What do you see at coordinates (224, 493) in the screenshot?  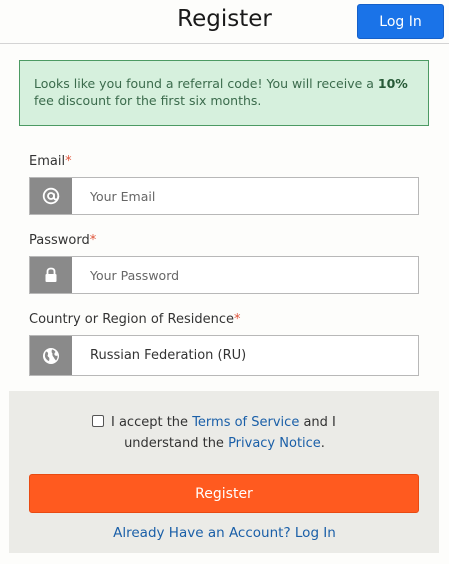 I see `register-button: Register` at bounding box center [224, 493].